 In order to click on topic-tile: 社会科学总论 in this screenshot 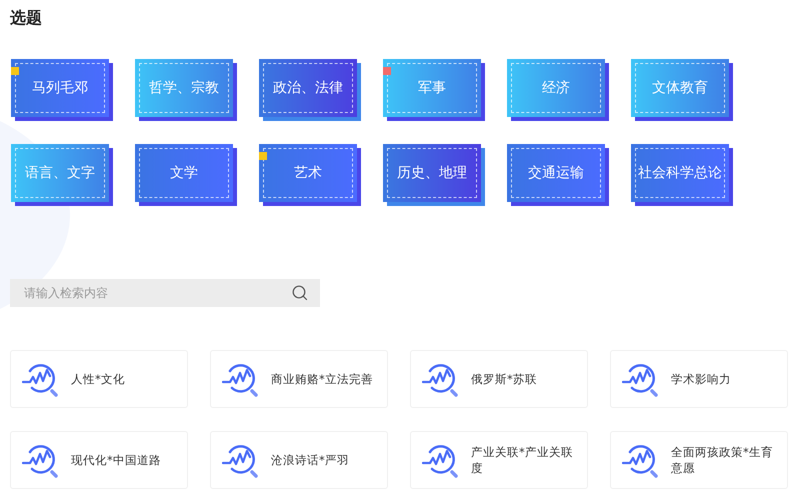, I will do `click(680, 173)`.